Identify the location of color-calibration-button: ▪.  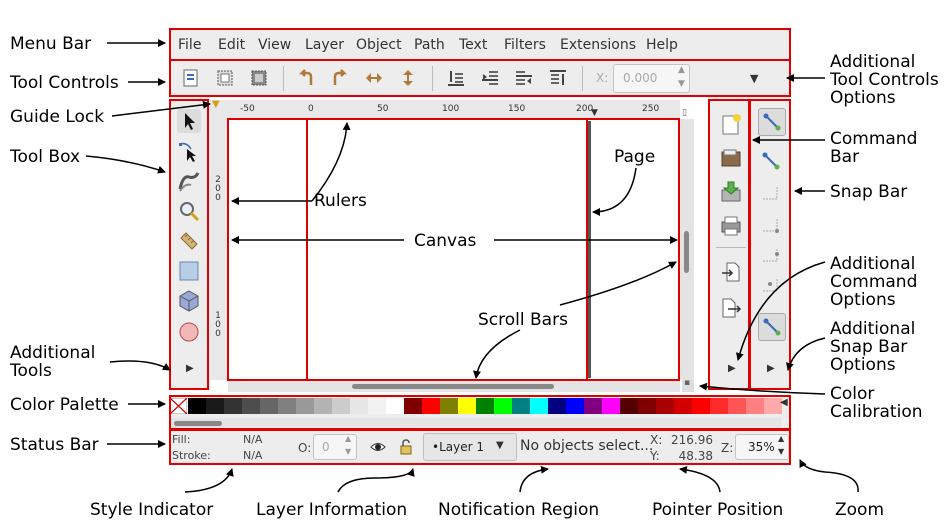
(688, 385).